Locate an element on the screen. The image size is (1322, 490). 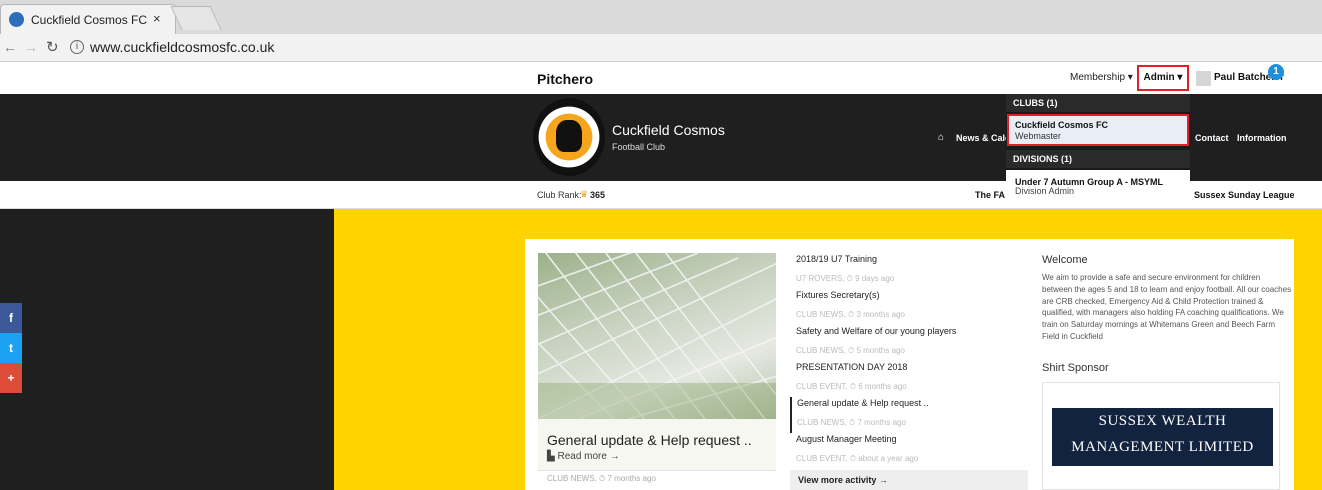
club-name: Cuckfield Cosmos is located at coordinates (668, 130).